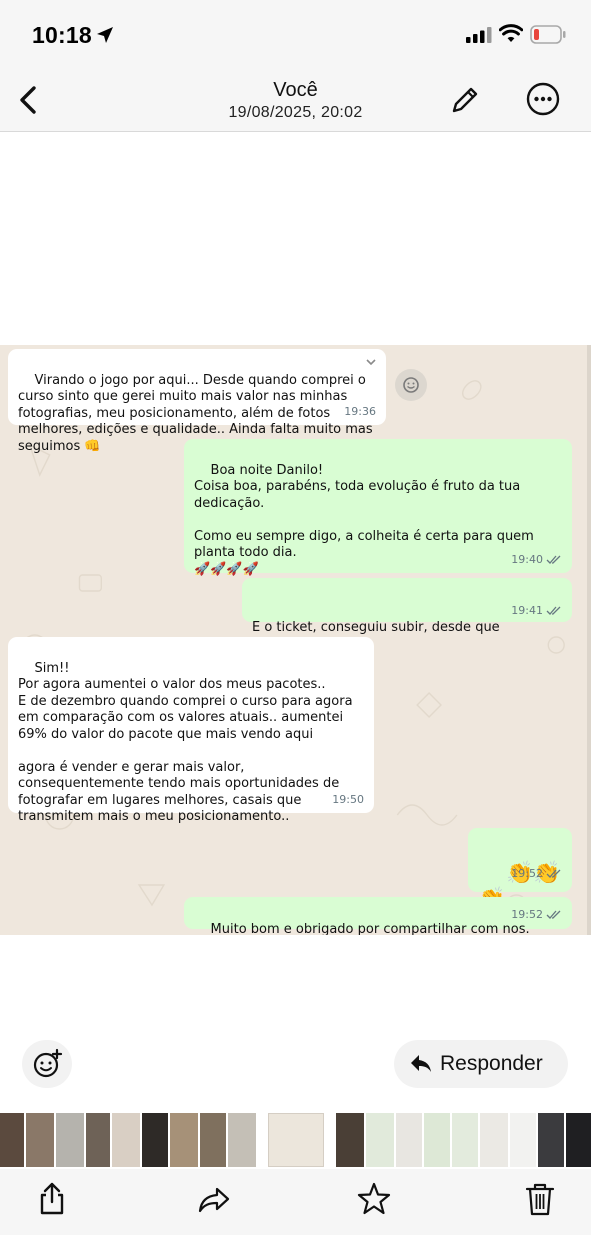 Image resolution: width=591 pixels, height=1235 pixels. I want to click on message-time: 19:41, so click(536, 611).